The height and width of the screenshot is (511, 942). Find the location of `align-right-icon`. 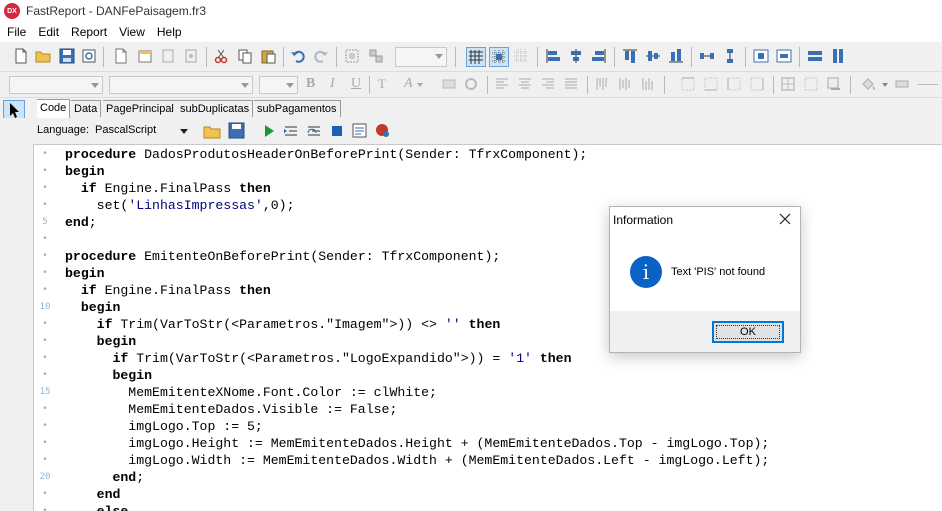

align-right-icon is located at coordinates (599, 56).